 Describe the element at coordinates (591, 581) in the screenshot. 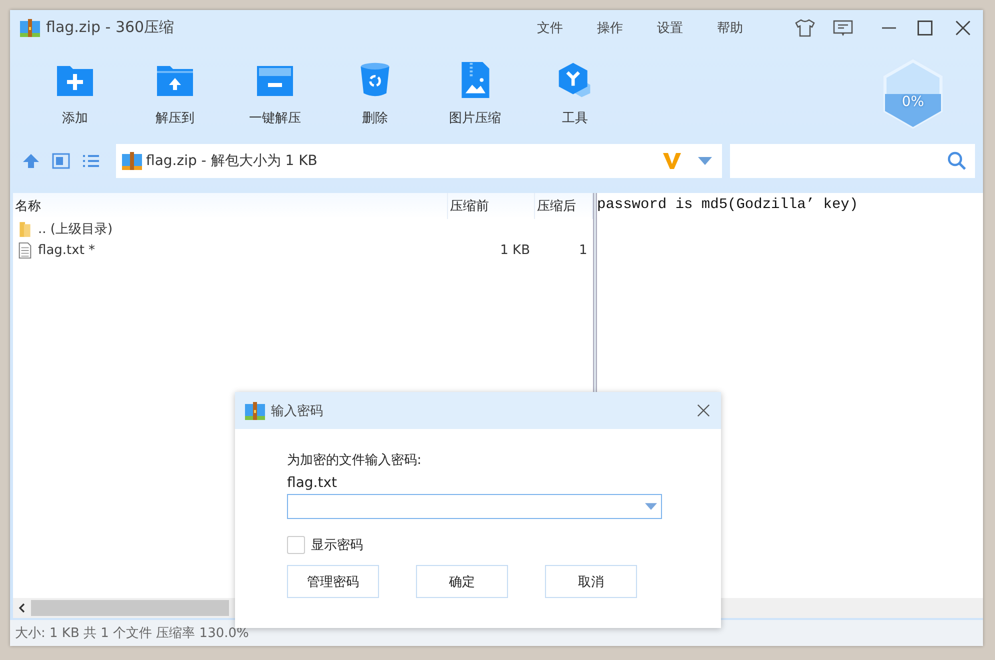

I see `dialog-button: 取消` at that location.